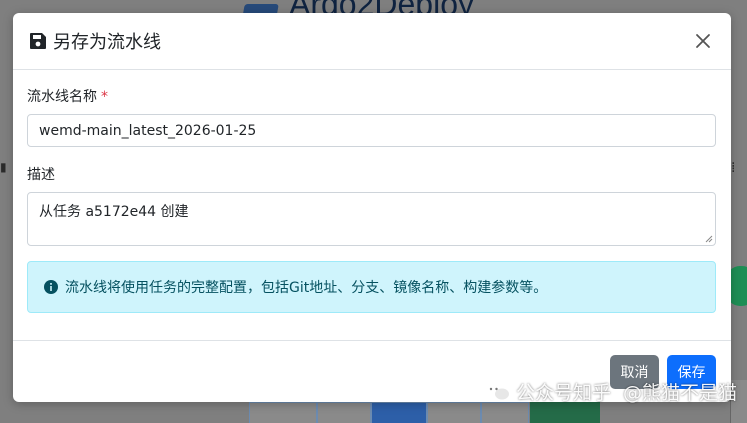 This screenshot has height=423, width=747. What do you see at coordinates (148, 130) in the screenshot?
I see `pipeline-name-value: wemd-main_latest_2026-01-25` at bounding box center [148, 130].